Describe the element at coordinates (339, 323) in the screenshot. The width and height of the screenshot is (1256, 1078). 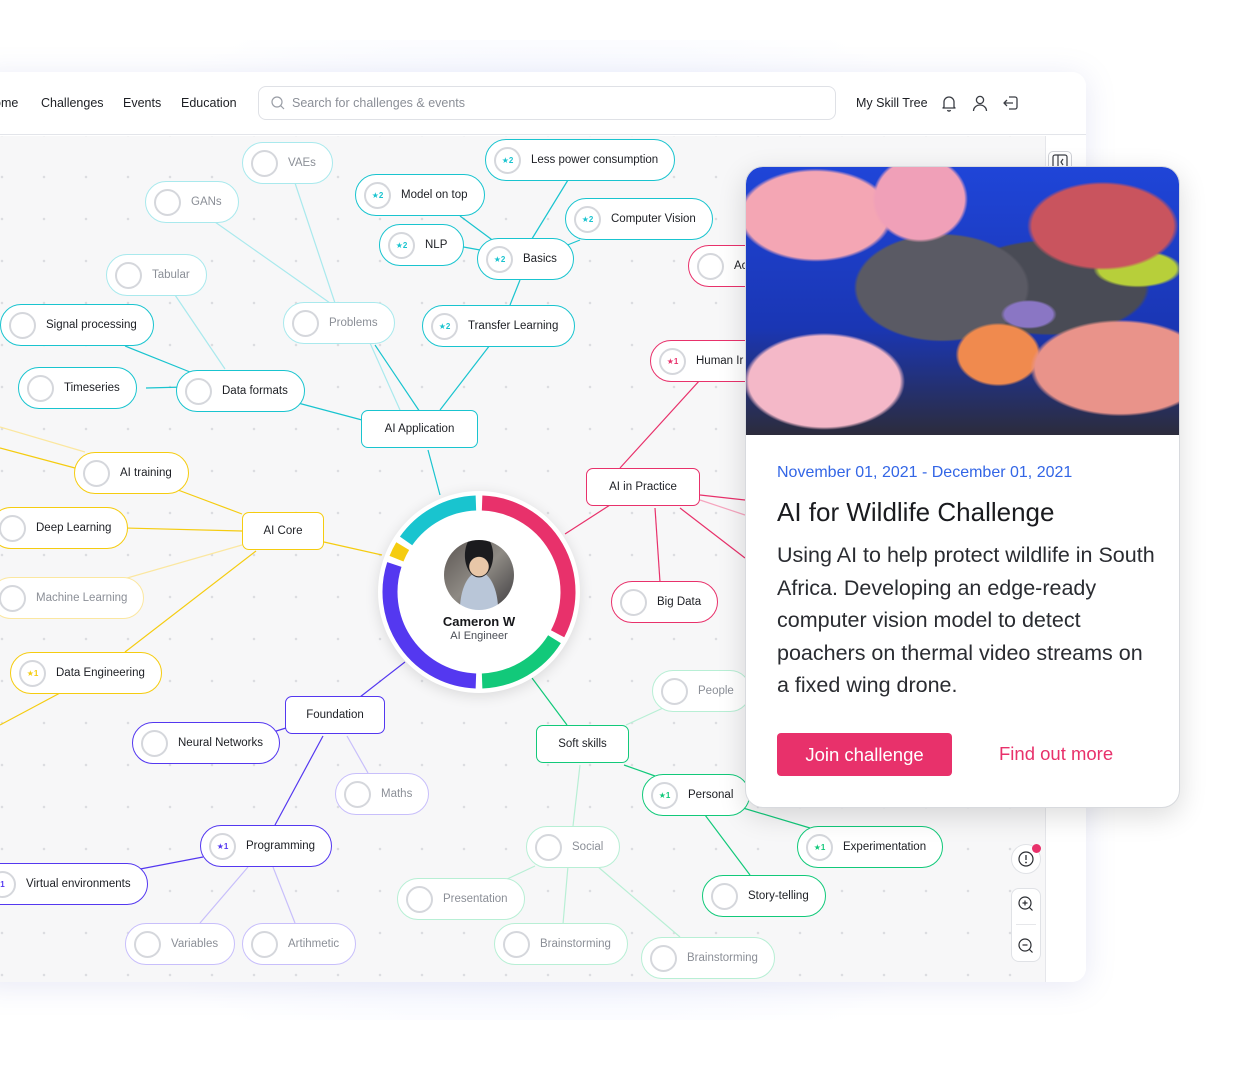
I see `skill-node-problems: Problems` at that location.